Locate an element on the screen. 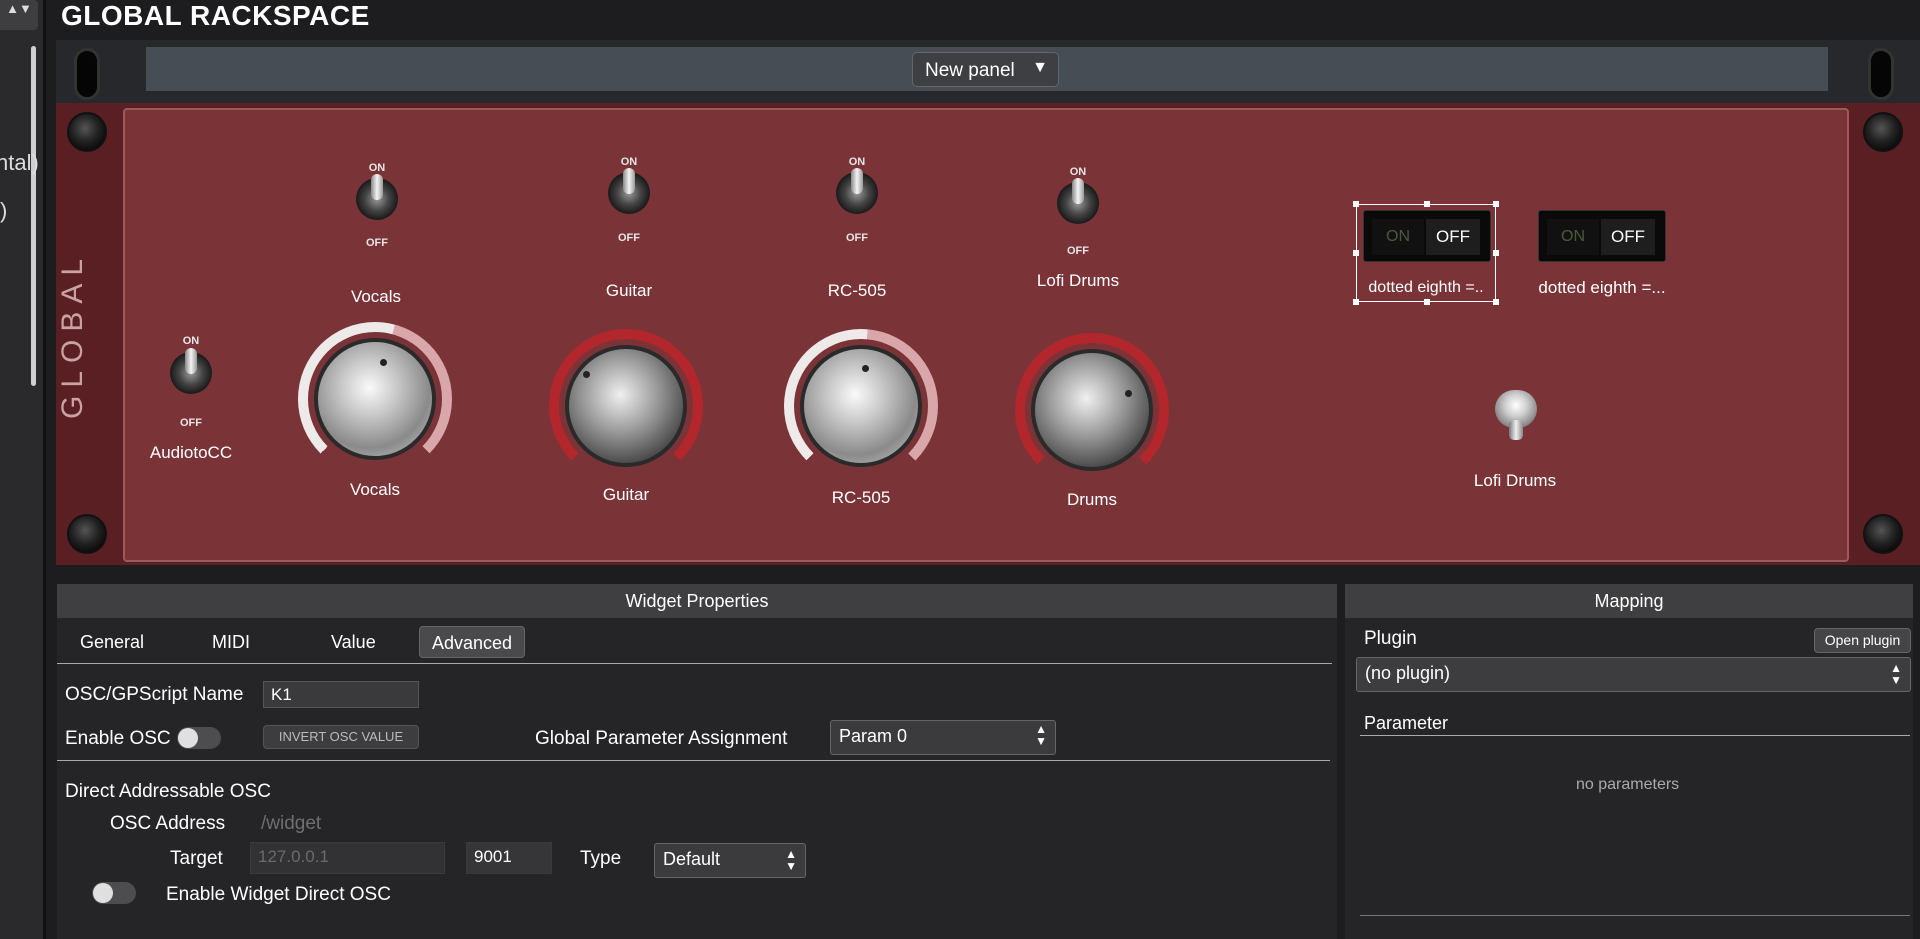 Image resolution: width=1920 pixels, height=939 pixels. enable-osc-label: Enable OSC is located at coordinates (118, 738).